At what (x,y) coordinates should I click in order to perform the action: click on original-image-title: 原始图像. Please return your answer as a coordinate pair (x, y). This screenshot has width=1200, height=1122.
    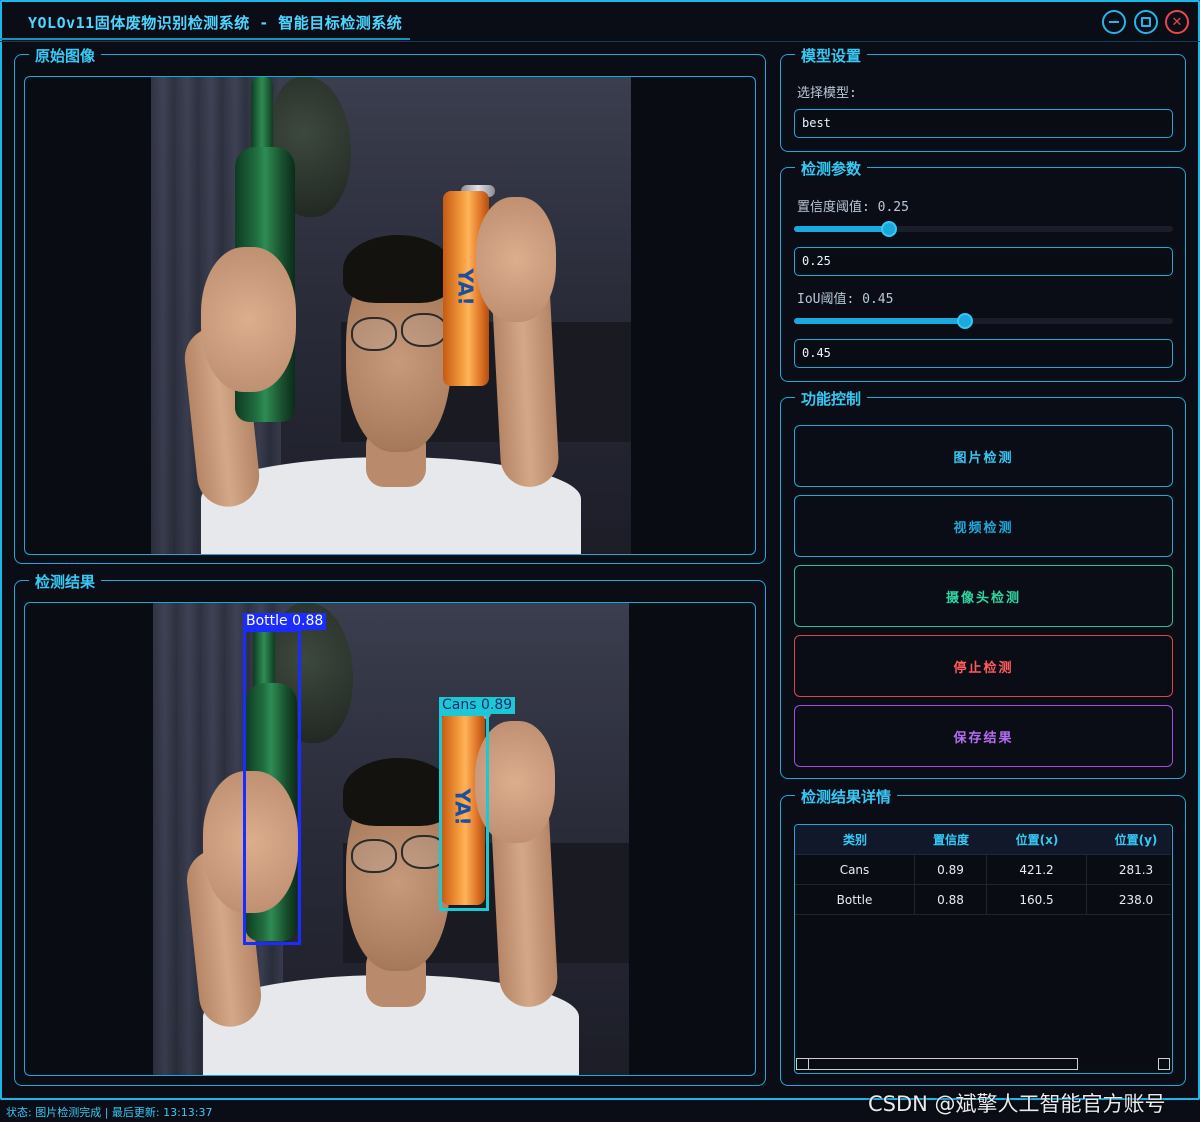
    Looking at the image, I should click on (65, 55).